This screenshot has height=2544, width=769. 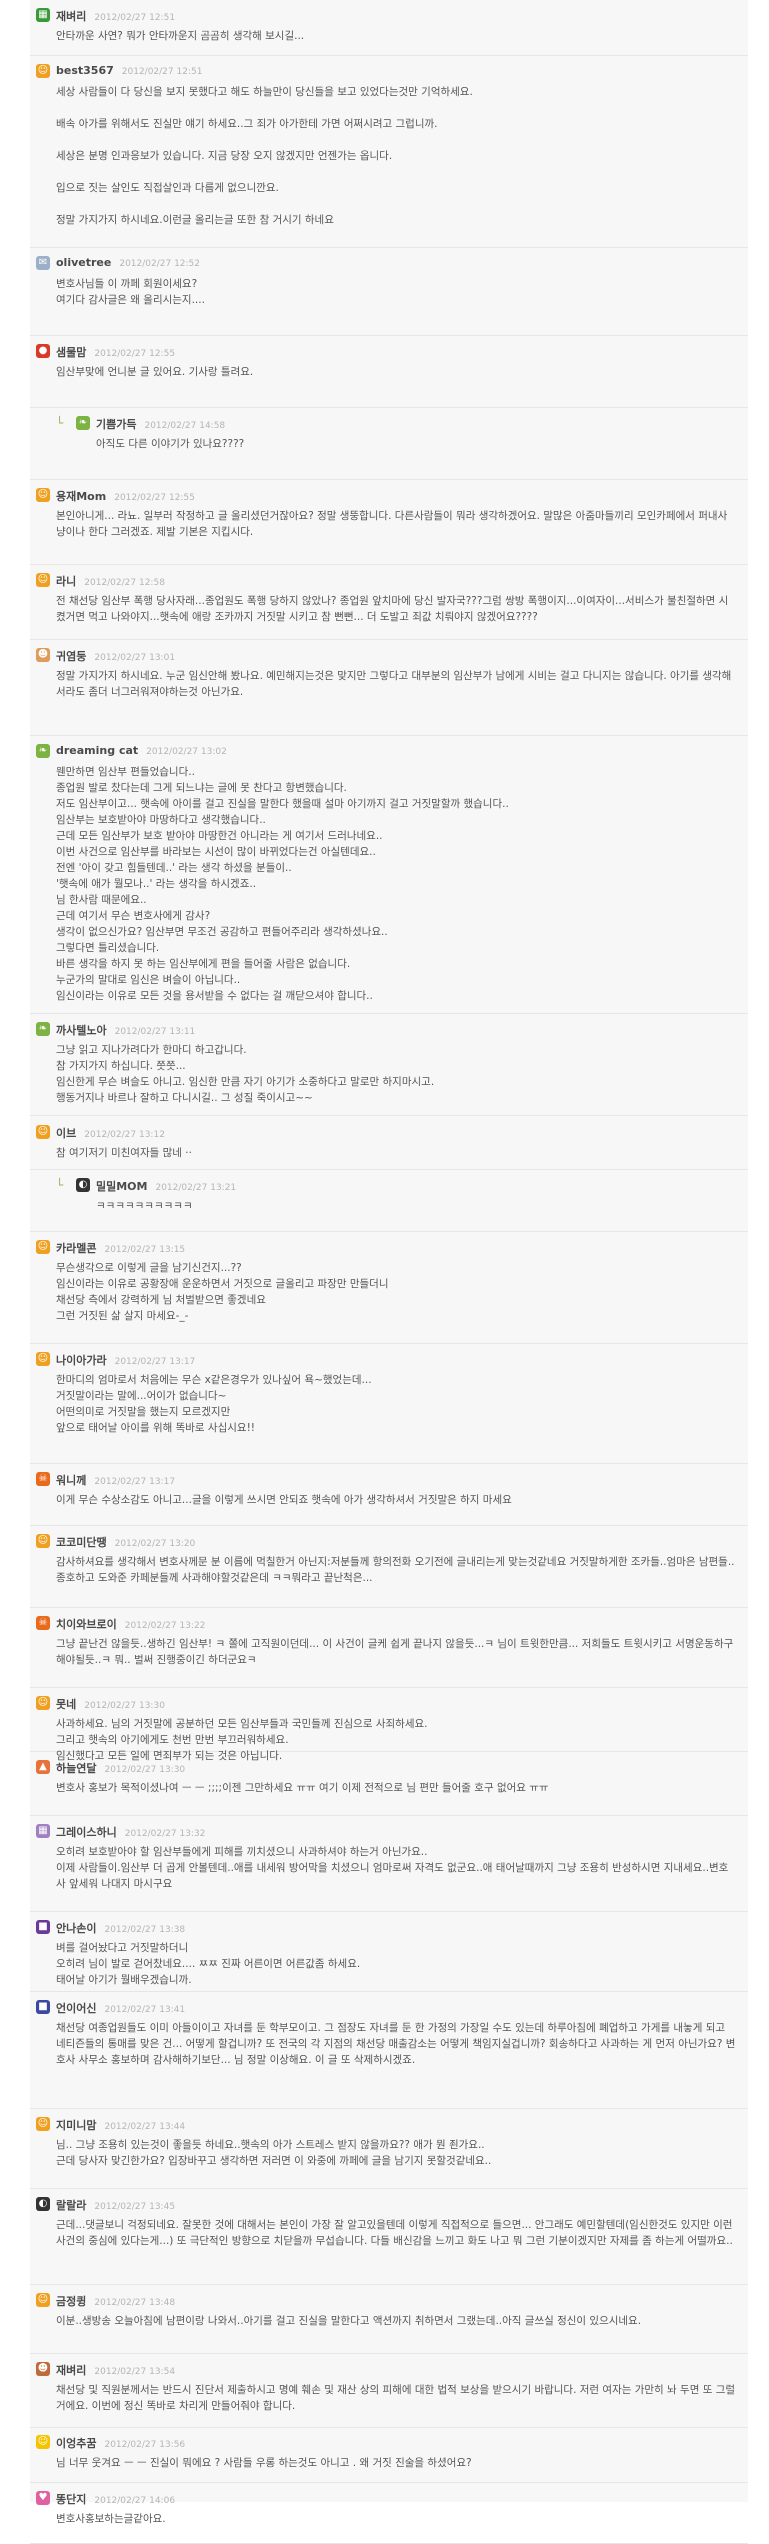 I want to click on comment-date: 2012/02/27 13:15, so click(x=145, y=1250).